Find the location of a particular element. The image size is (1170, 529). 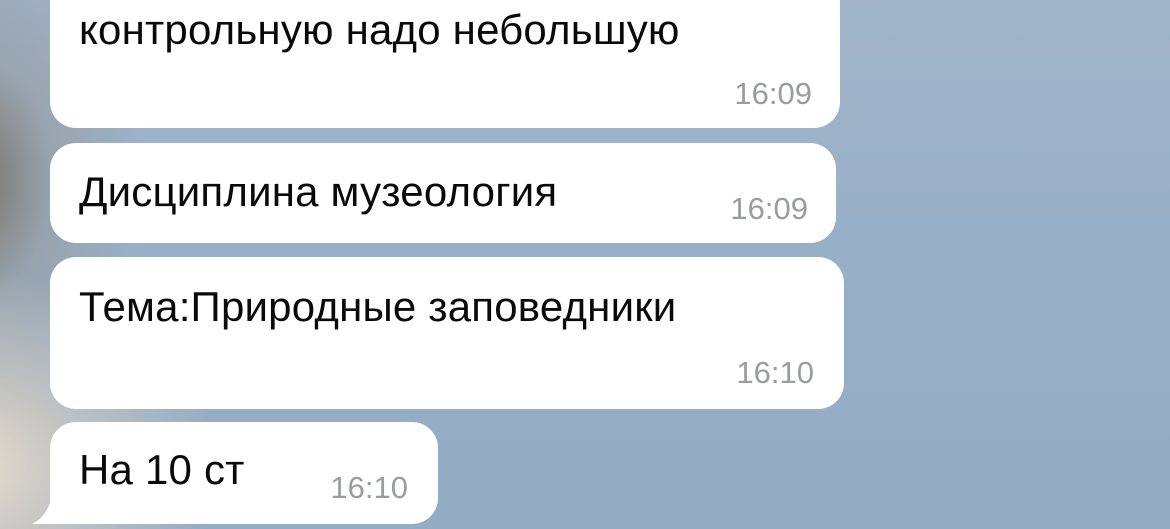

message-bubble: Дисциплина музеология 16:09 is located at coordinates (443, 193).